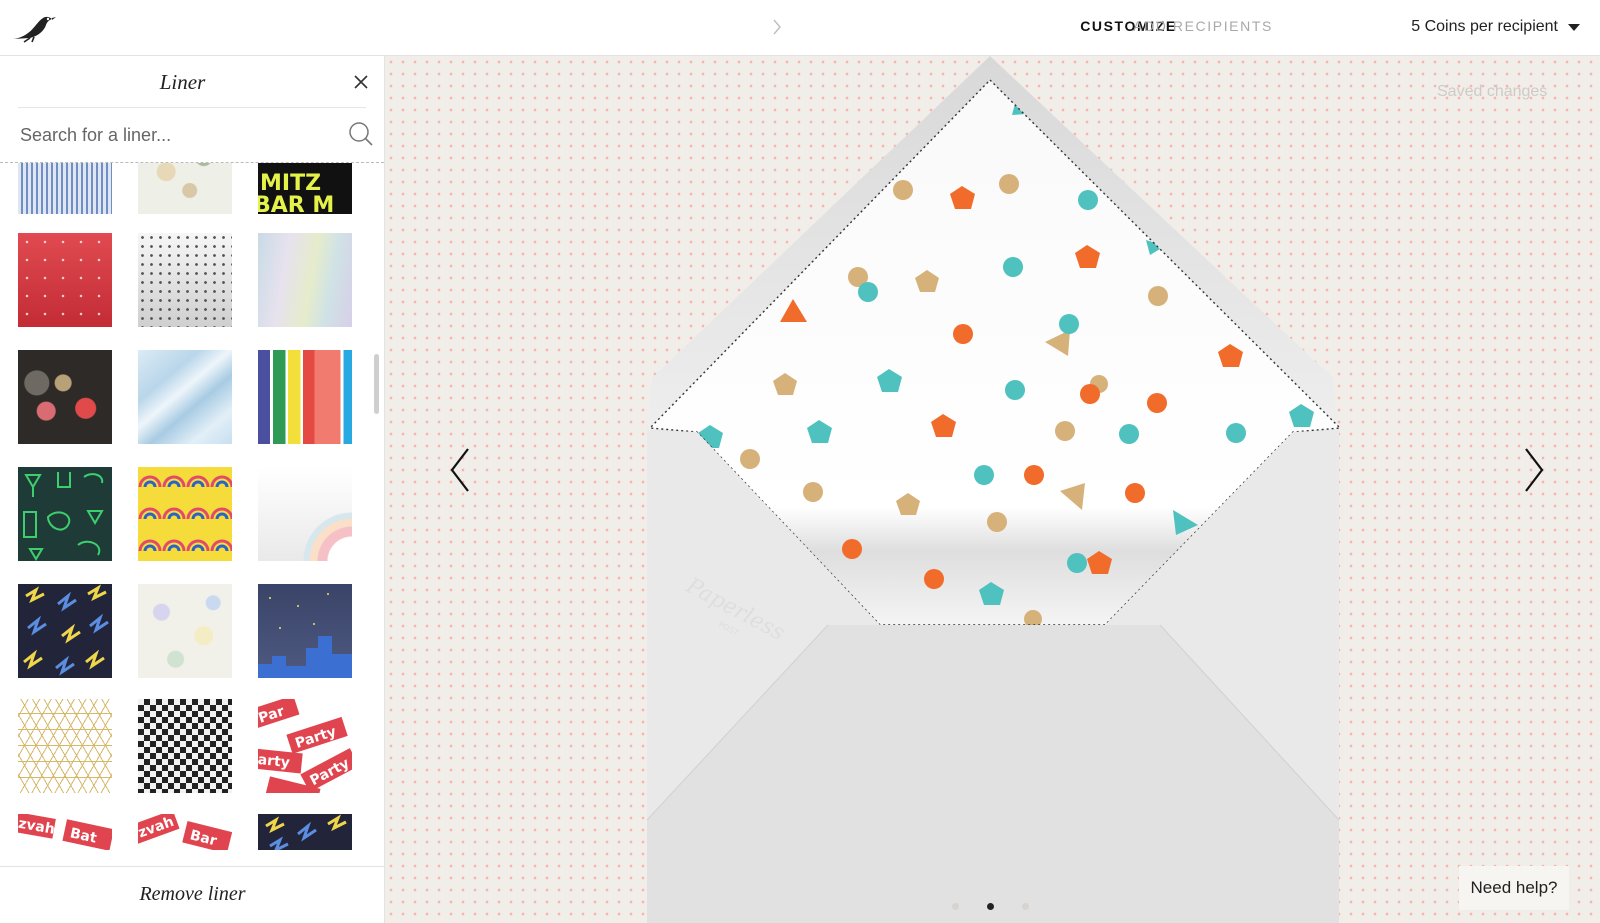 The image size is (1600, 923). What do you see at coordinates (376, 384) in the screenshot?
I see `panel-scrollbar` at bounding box center [376, 384].